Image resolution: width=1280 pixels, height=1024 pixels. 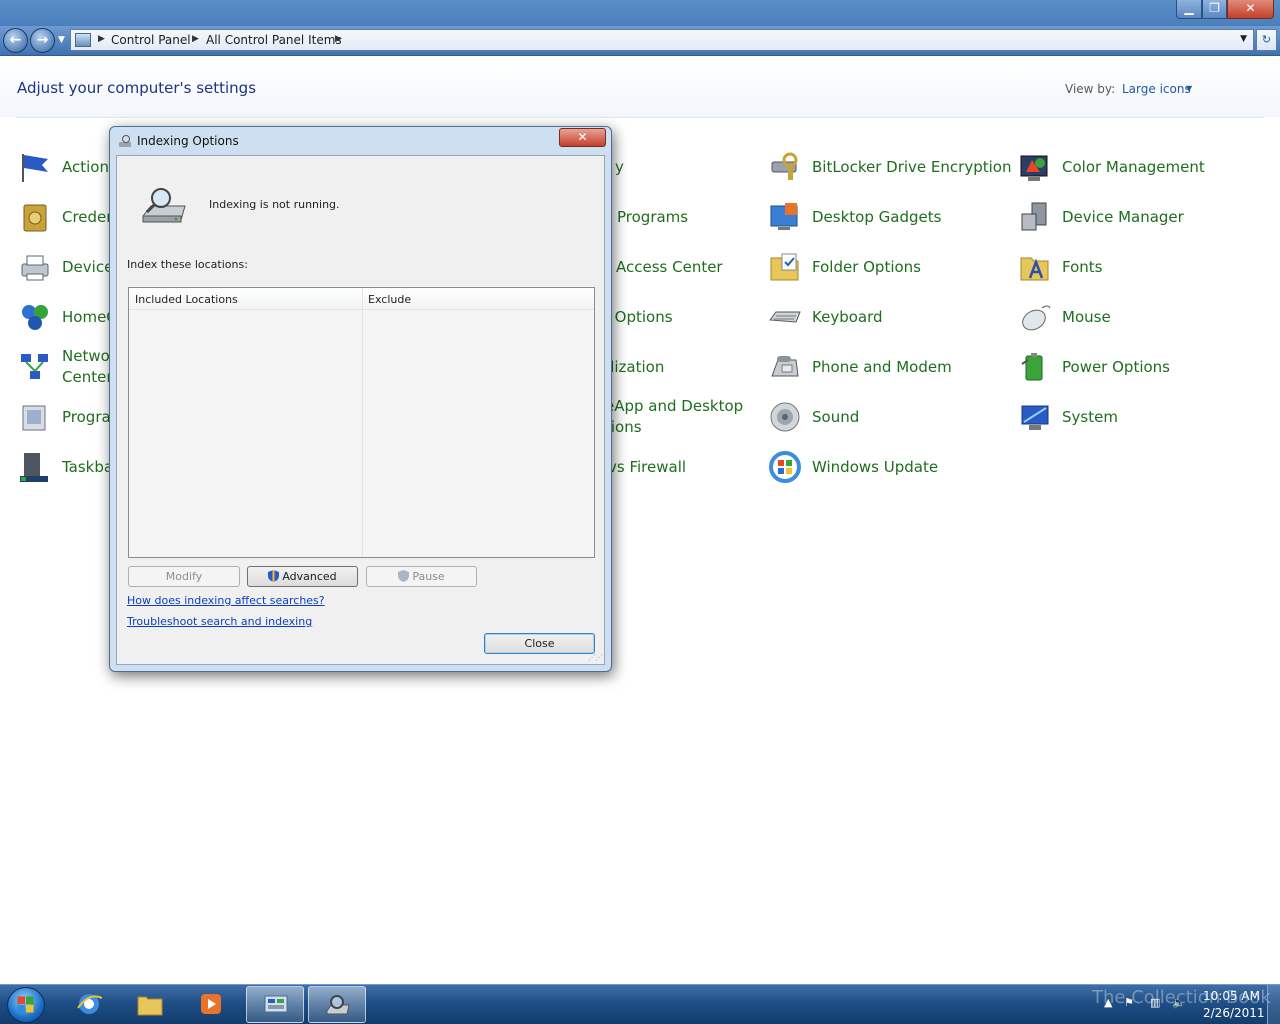 I want to click on restore-button: ❐, so click(x=1214, y=9).